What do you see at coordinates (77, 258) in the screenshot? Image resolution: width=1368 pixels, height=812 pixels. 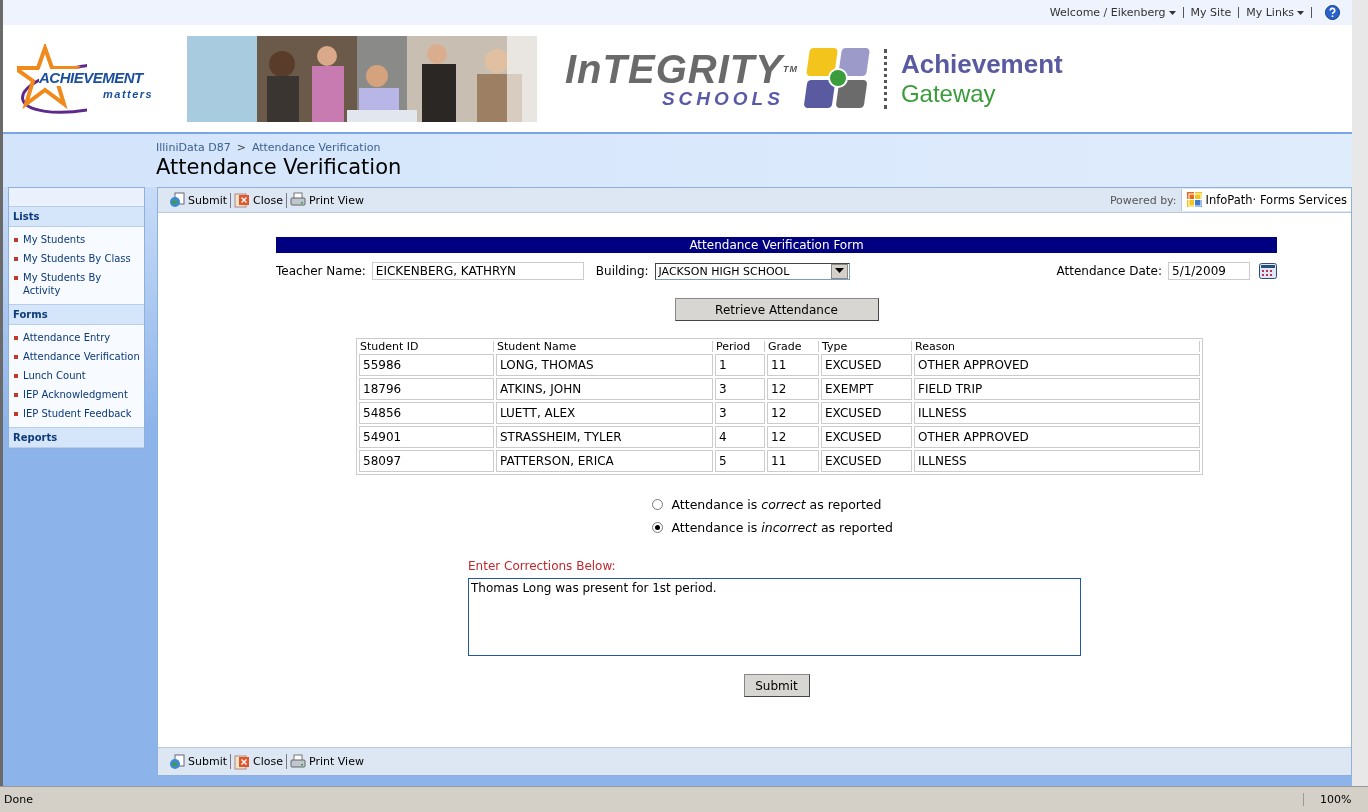 I see `sidebar-item: My Students By Class` at bounding box center [77, 258].